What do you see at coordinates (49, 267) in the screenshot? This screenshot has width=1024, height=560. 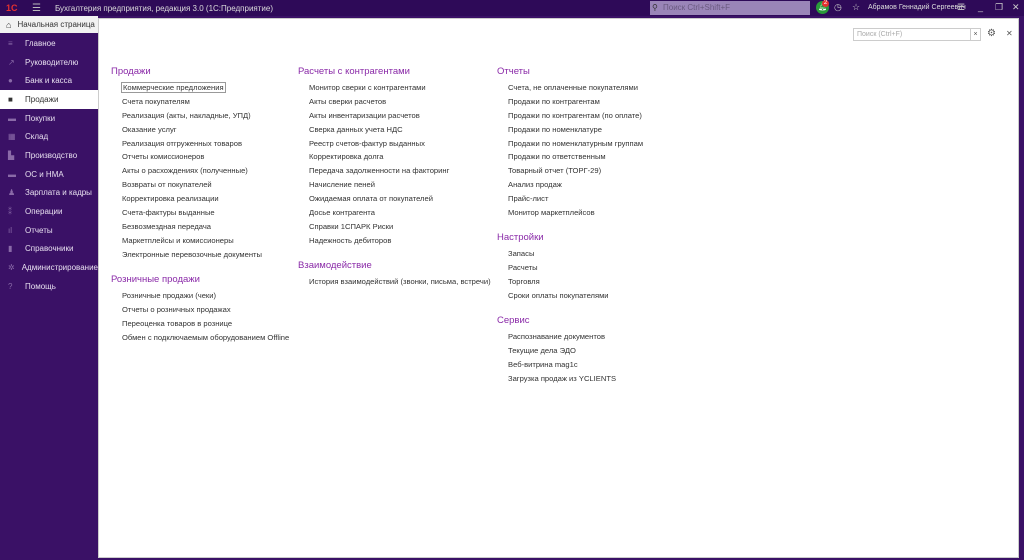 I see `sidebar-item: ✲ Администрирование` at bounding box center [49, 267].